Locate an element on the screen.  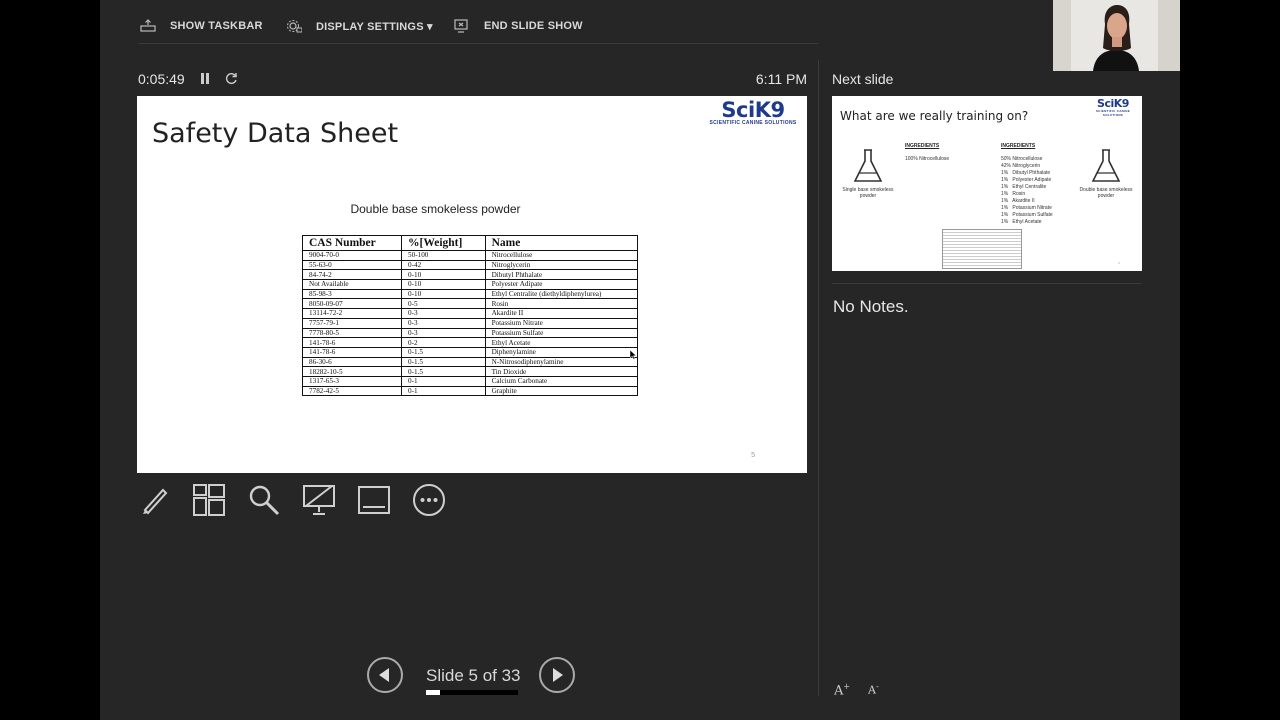
more-icon is located at coordinates (429, 500).